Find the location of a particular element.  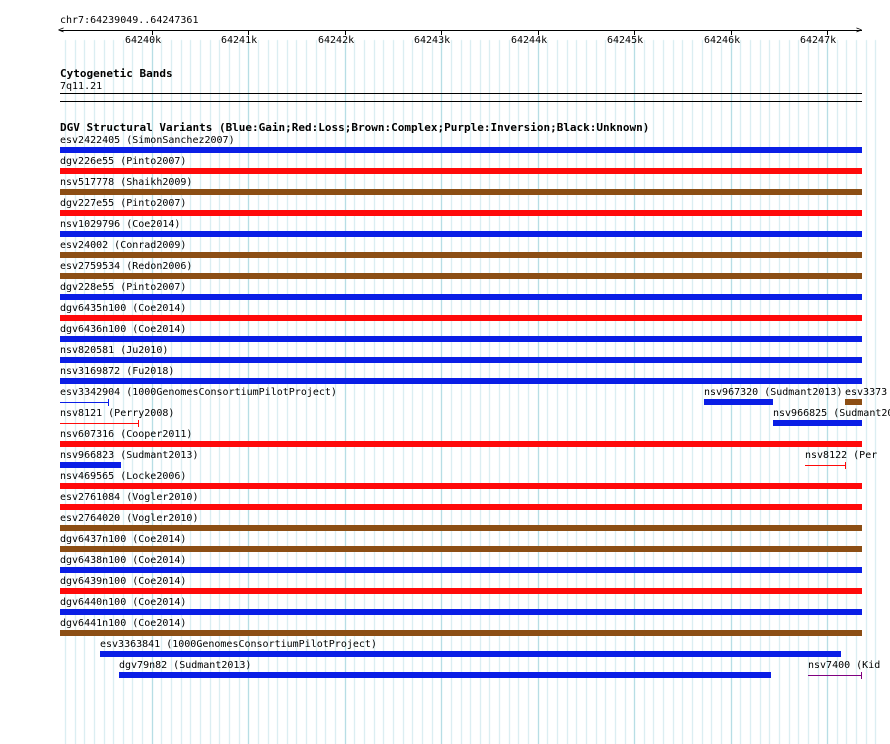

ruler-tick-label: 64241k is located at coordinates (239, 40).